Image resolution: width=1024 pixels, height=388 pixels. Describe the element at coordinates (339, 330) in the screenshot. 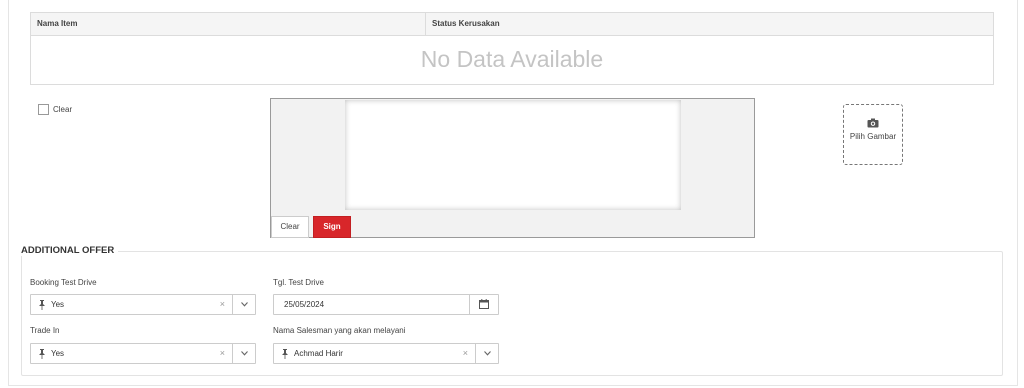

I see `salesman-label: Nama Salesman yang akan melayani` at that location.